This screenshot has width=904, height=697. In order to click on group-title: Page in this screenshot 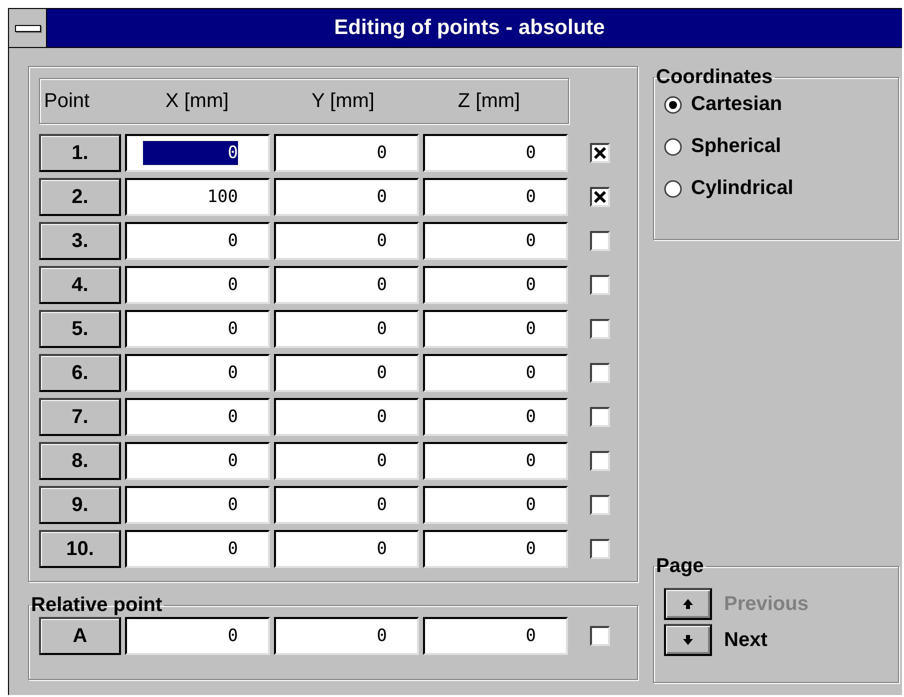, I will do `click(680, 566)`.